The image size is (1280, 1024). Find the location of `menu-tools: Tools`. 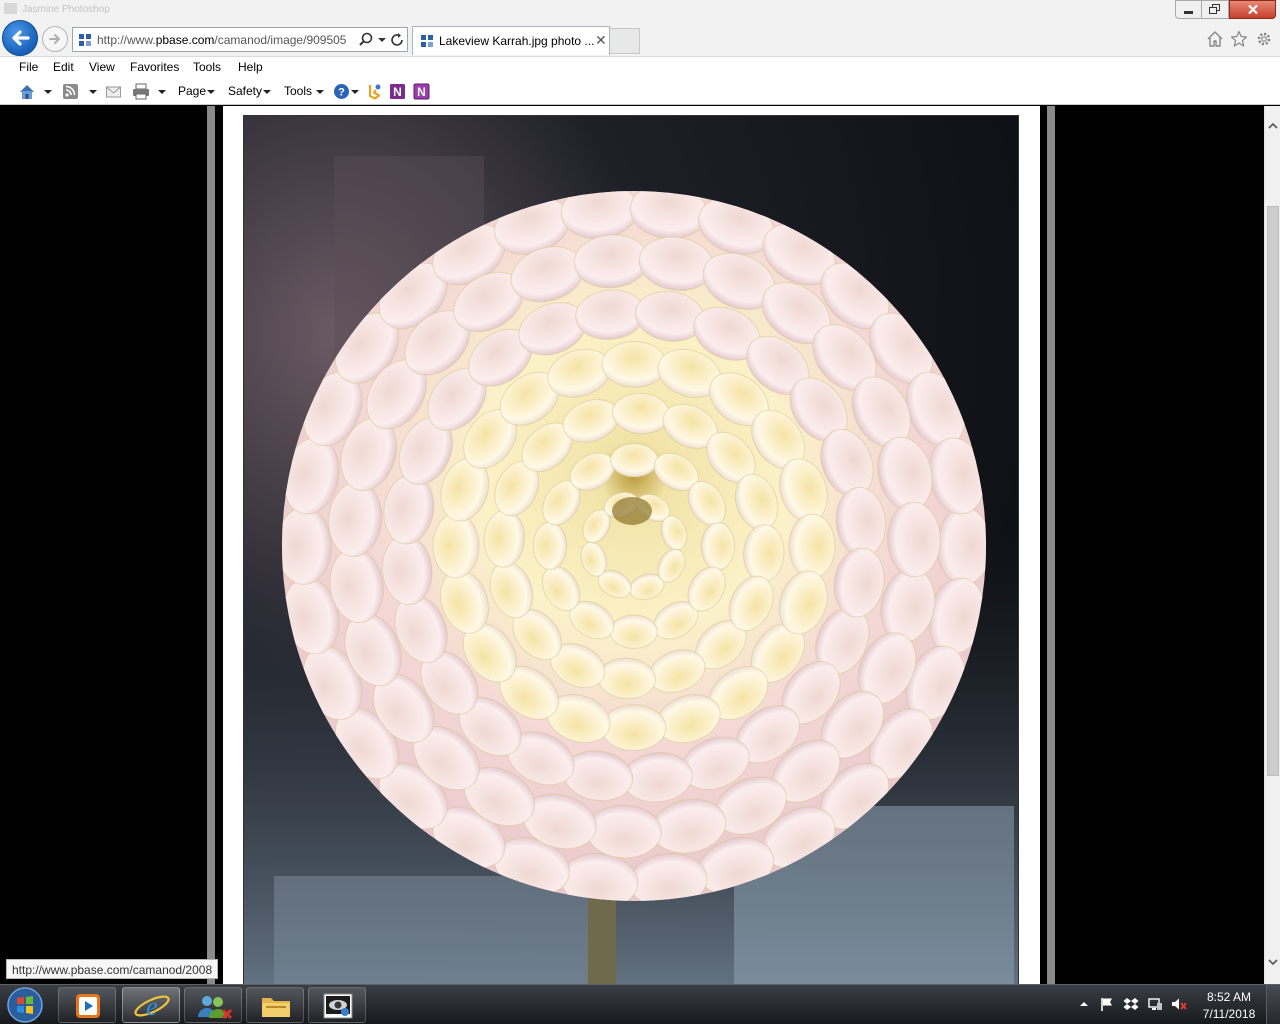

menu-tools: Tools is located at coordinates (207, 67).